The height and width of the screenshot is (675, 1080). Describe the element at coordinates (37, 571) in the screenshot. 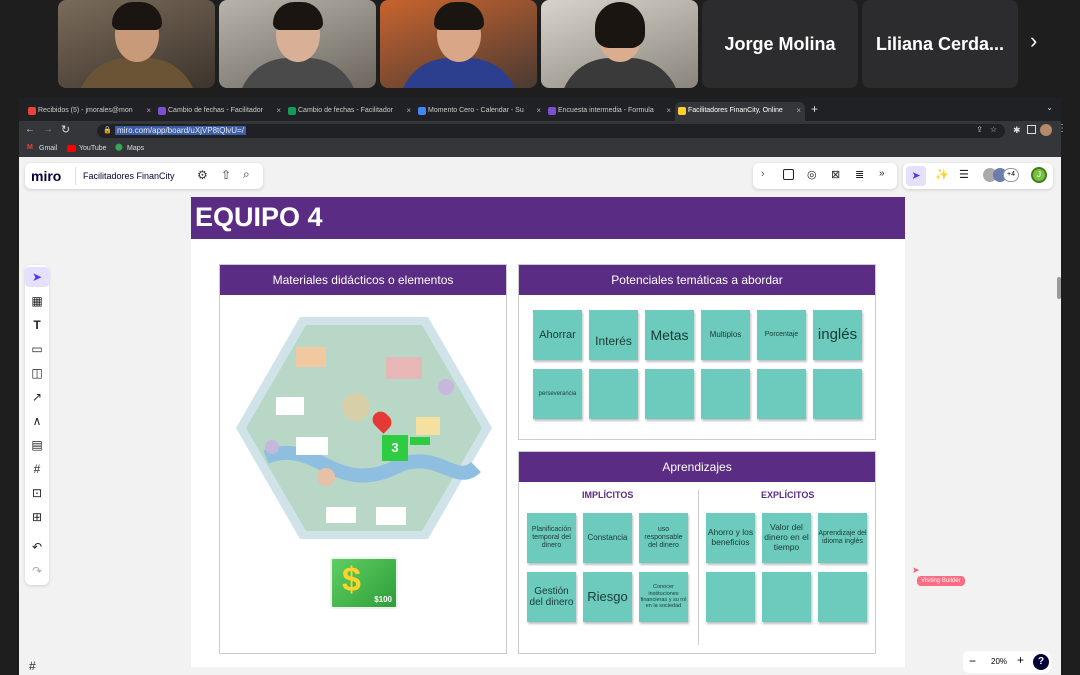

I see `redo-icon: ↷` at that location.